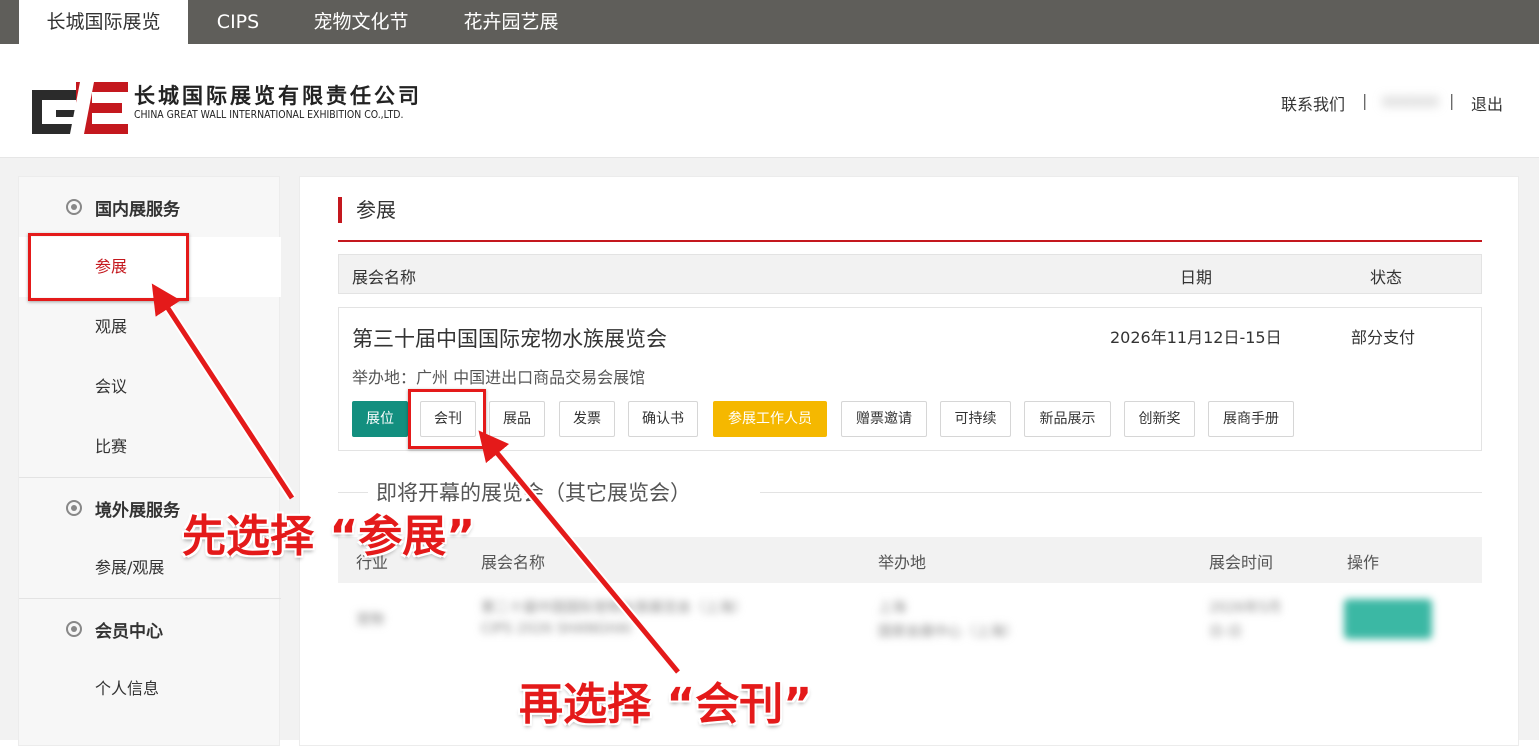 The height and width of the screenshot is (746, 1539). What do you see at coordinates (1363, 562) in the screenshot?
I see `col-header-action: 操作` at bounding box center [1363, 562].